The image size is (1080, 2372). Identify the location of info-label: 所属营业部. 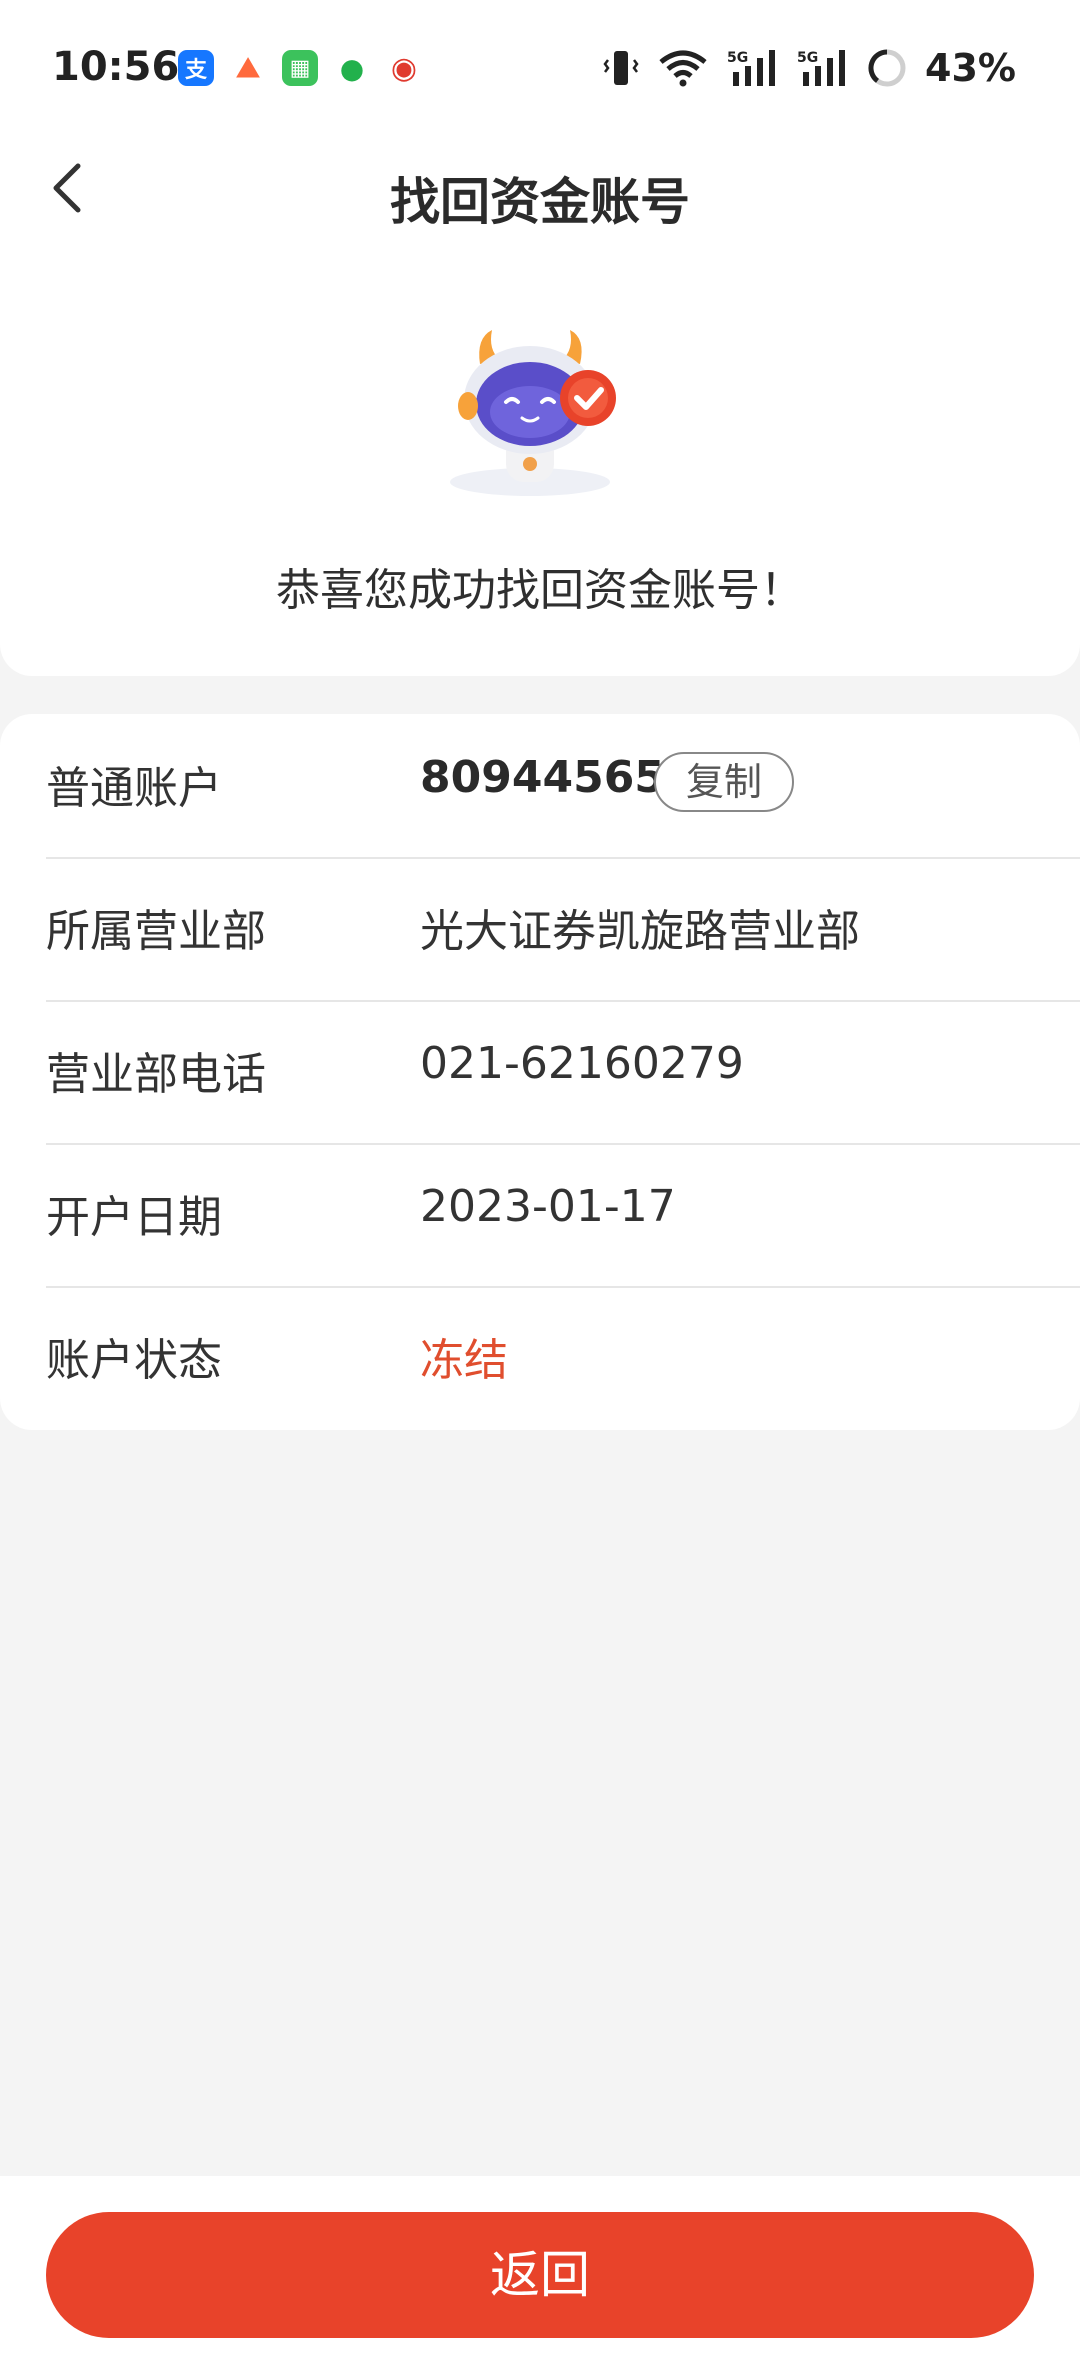
(156, 931).